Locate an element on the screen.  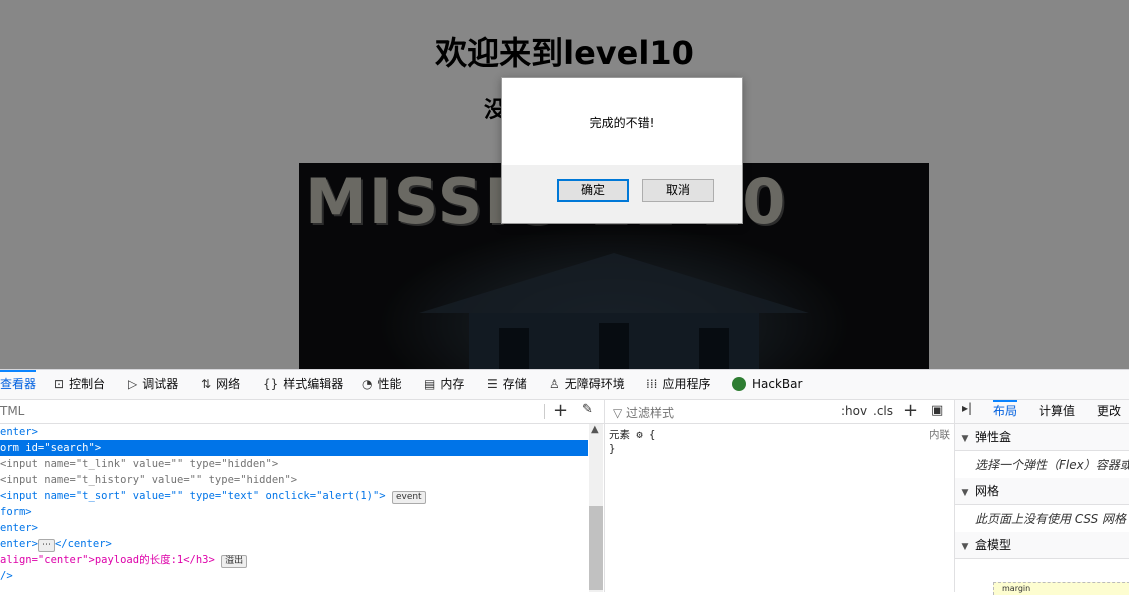
boxmodel-margin-label: margin is located at coordinates (1016, 588).